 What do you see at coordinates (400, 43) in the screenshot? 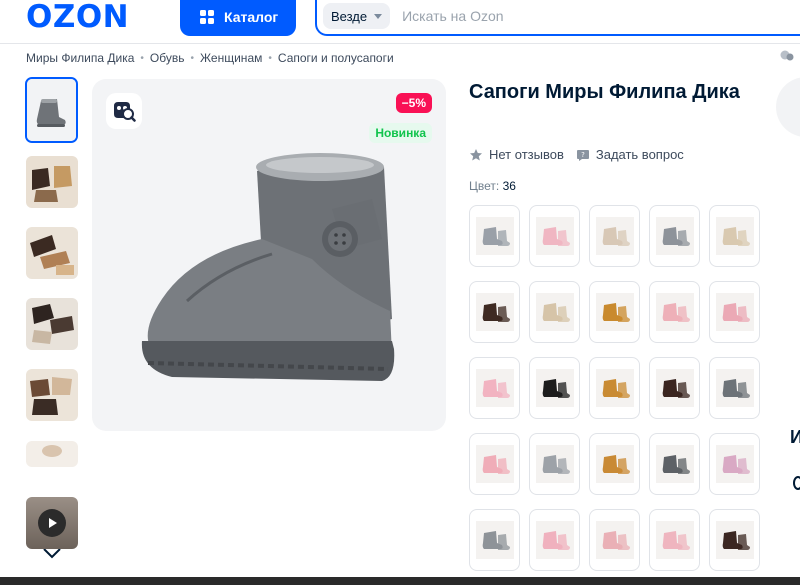
I see `header-divider` at bounding box center [400, 43].